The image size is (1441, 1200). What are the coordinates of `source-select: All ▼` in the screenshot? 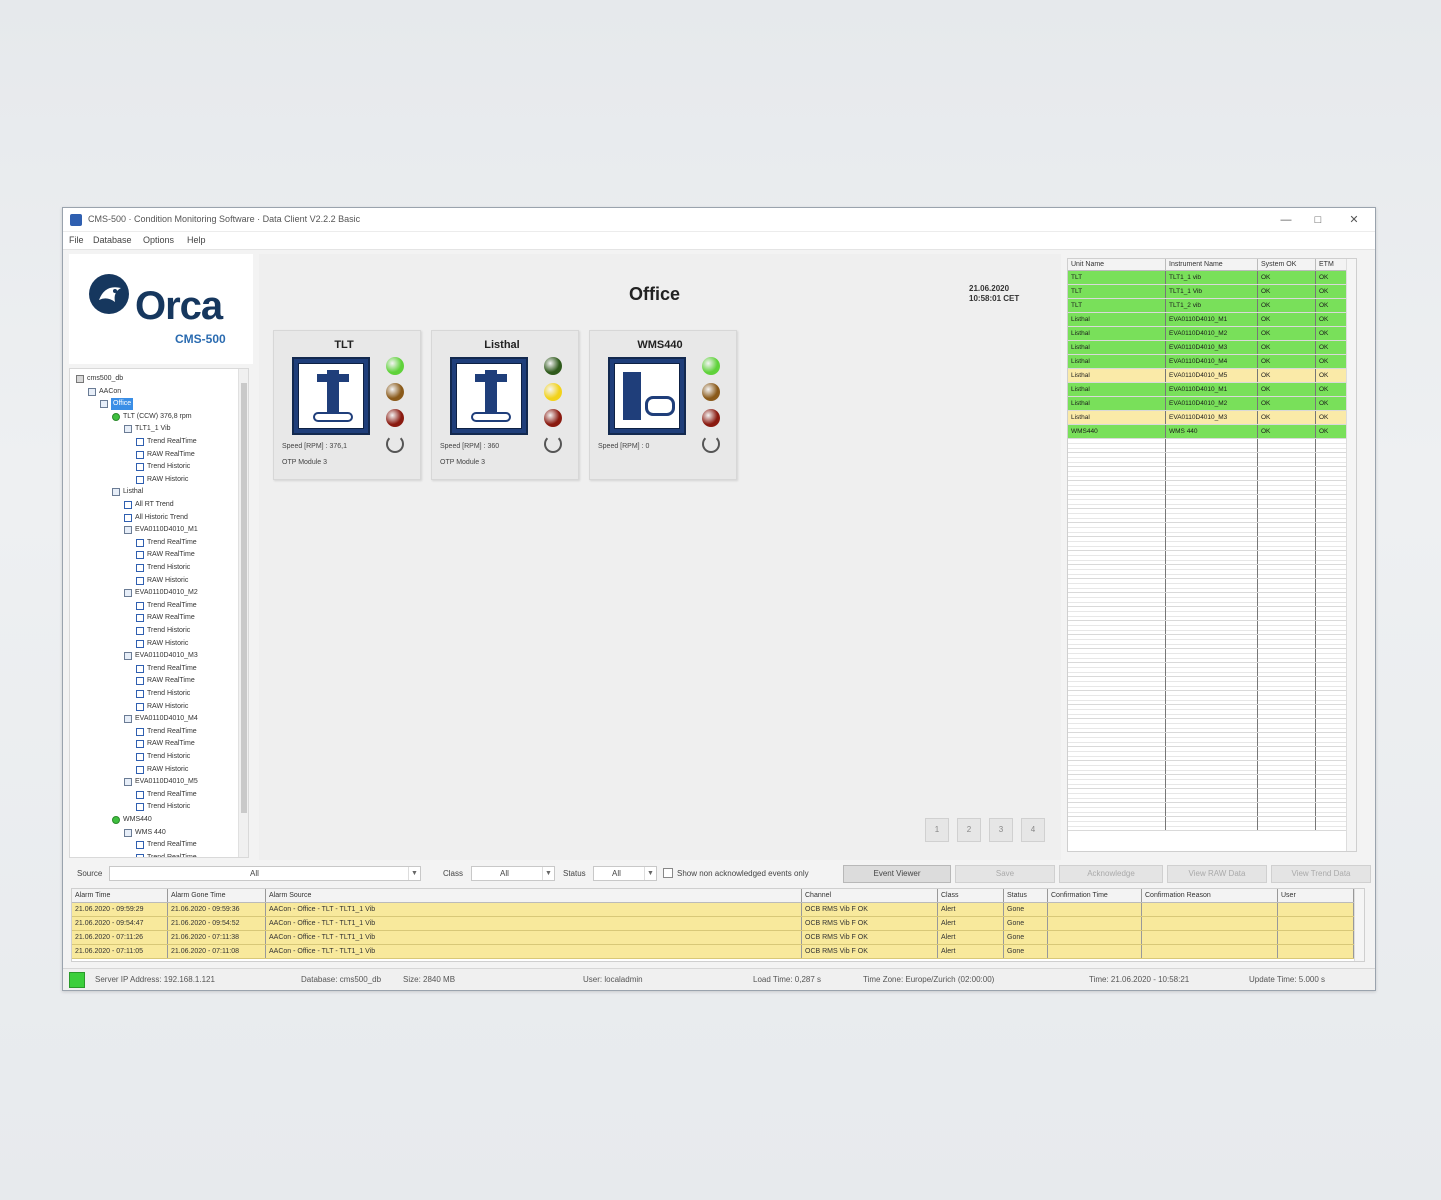 It's located at (265, 873).